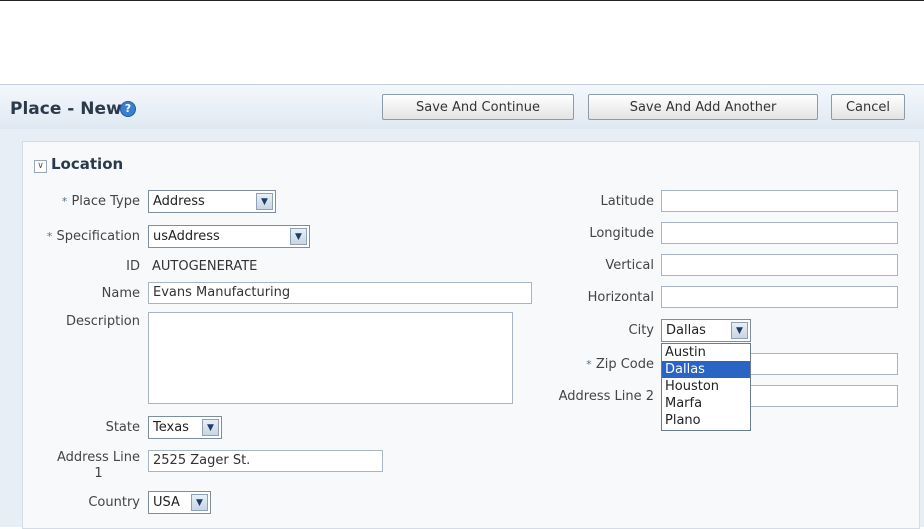 The image size is (924, 529). Describe the element at coordinates (122, 427) in the screenshot. I see `state-label: State` at that location.